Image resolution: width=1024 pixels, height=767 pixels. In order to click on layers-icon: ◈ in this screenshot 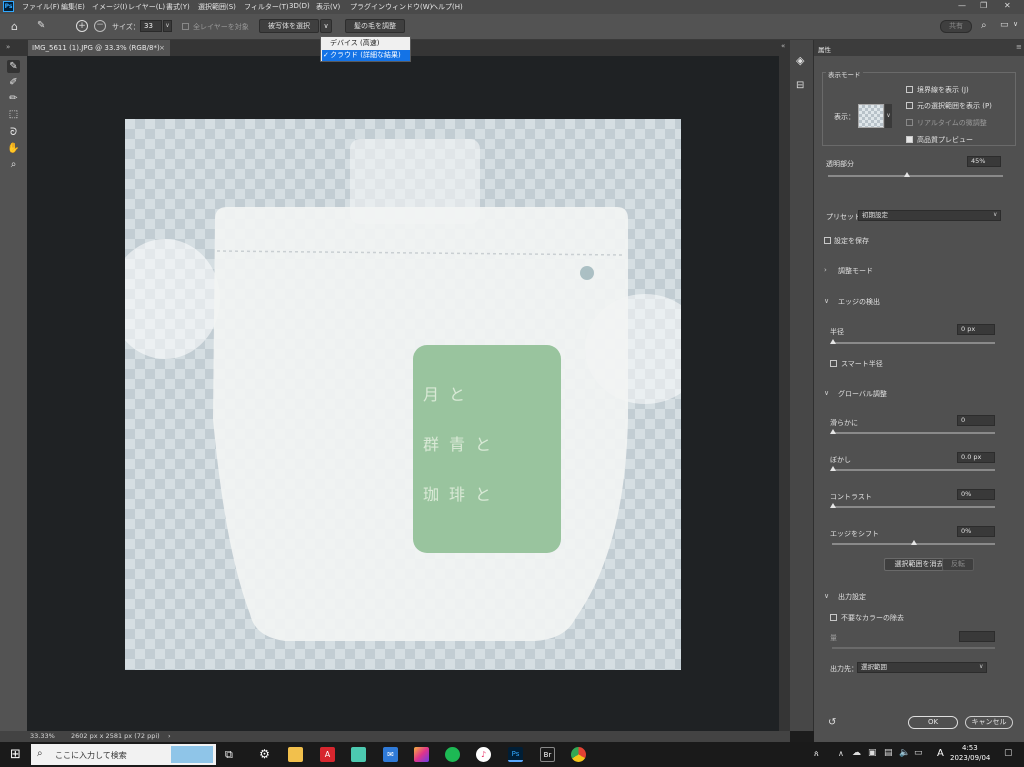, I will do `click(800, 60)`.